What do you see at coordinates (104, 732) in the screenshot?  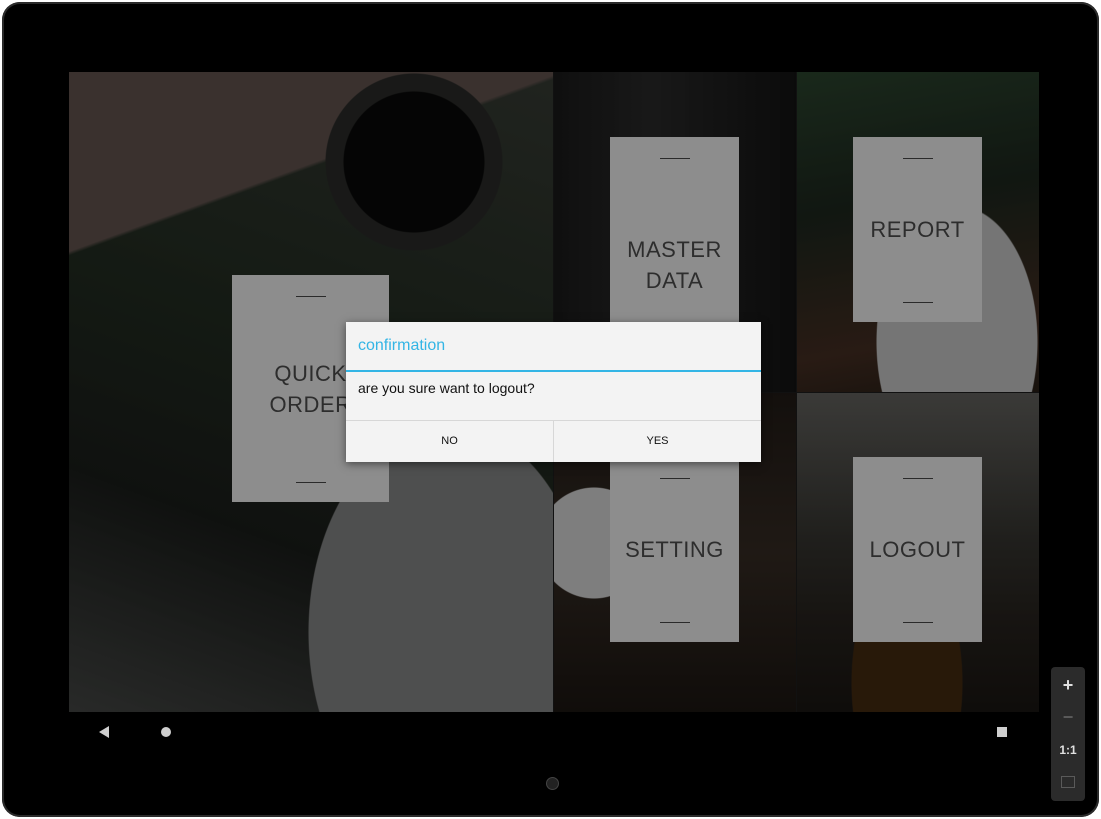 I see `back-icon` at bounding box center [104, 732].